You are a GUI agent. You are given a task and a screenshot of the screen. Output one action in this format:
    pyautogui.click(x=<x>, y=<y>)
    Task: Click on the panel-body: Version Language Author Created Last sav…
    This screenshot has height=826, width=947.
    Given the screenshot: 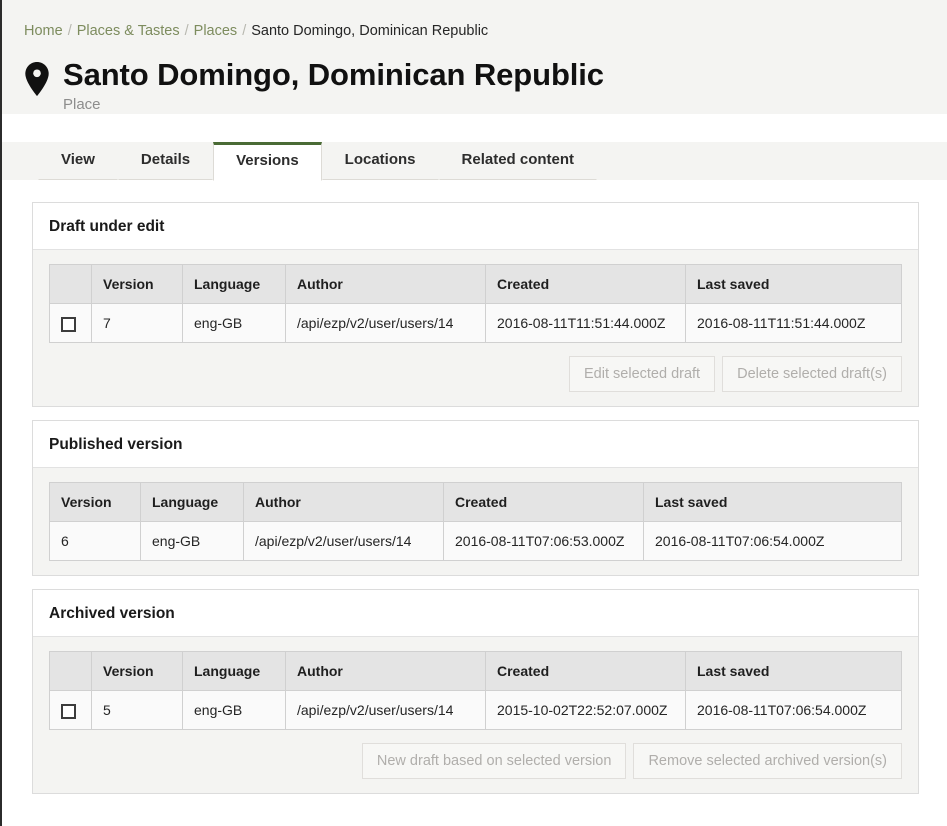 What is the action you would take?
    pyautogui.click(x=475, y=521)
    